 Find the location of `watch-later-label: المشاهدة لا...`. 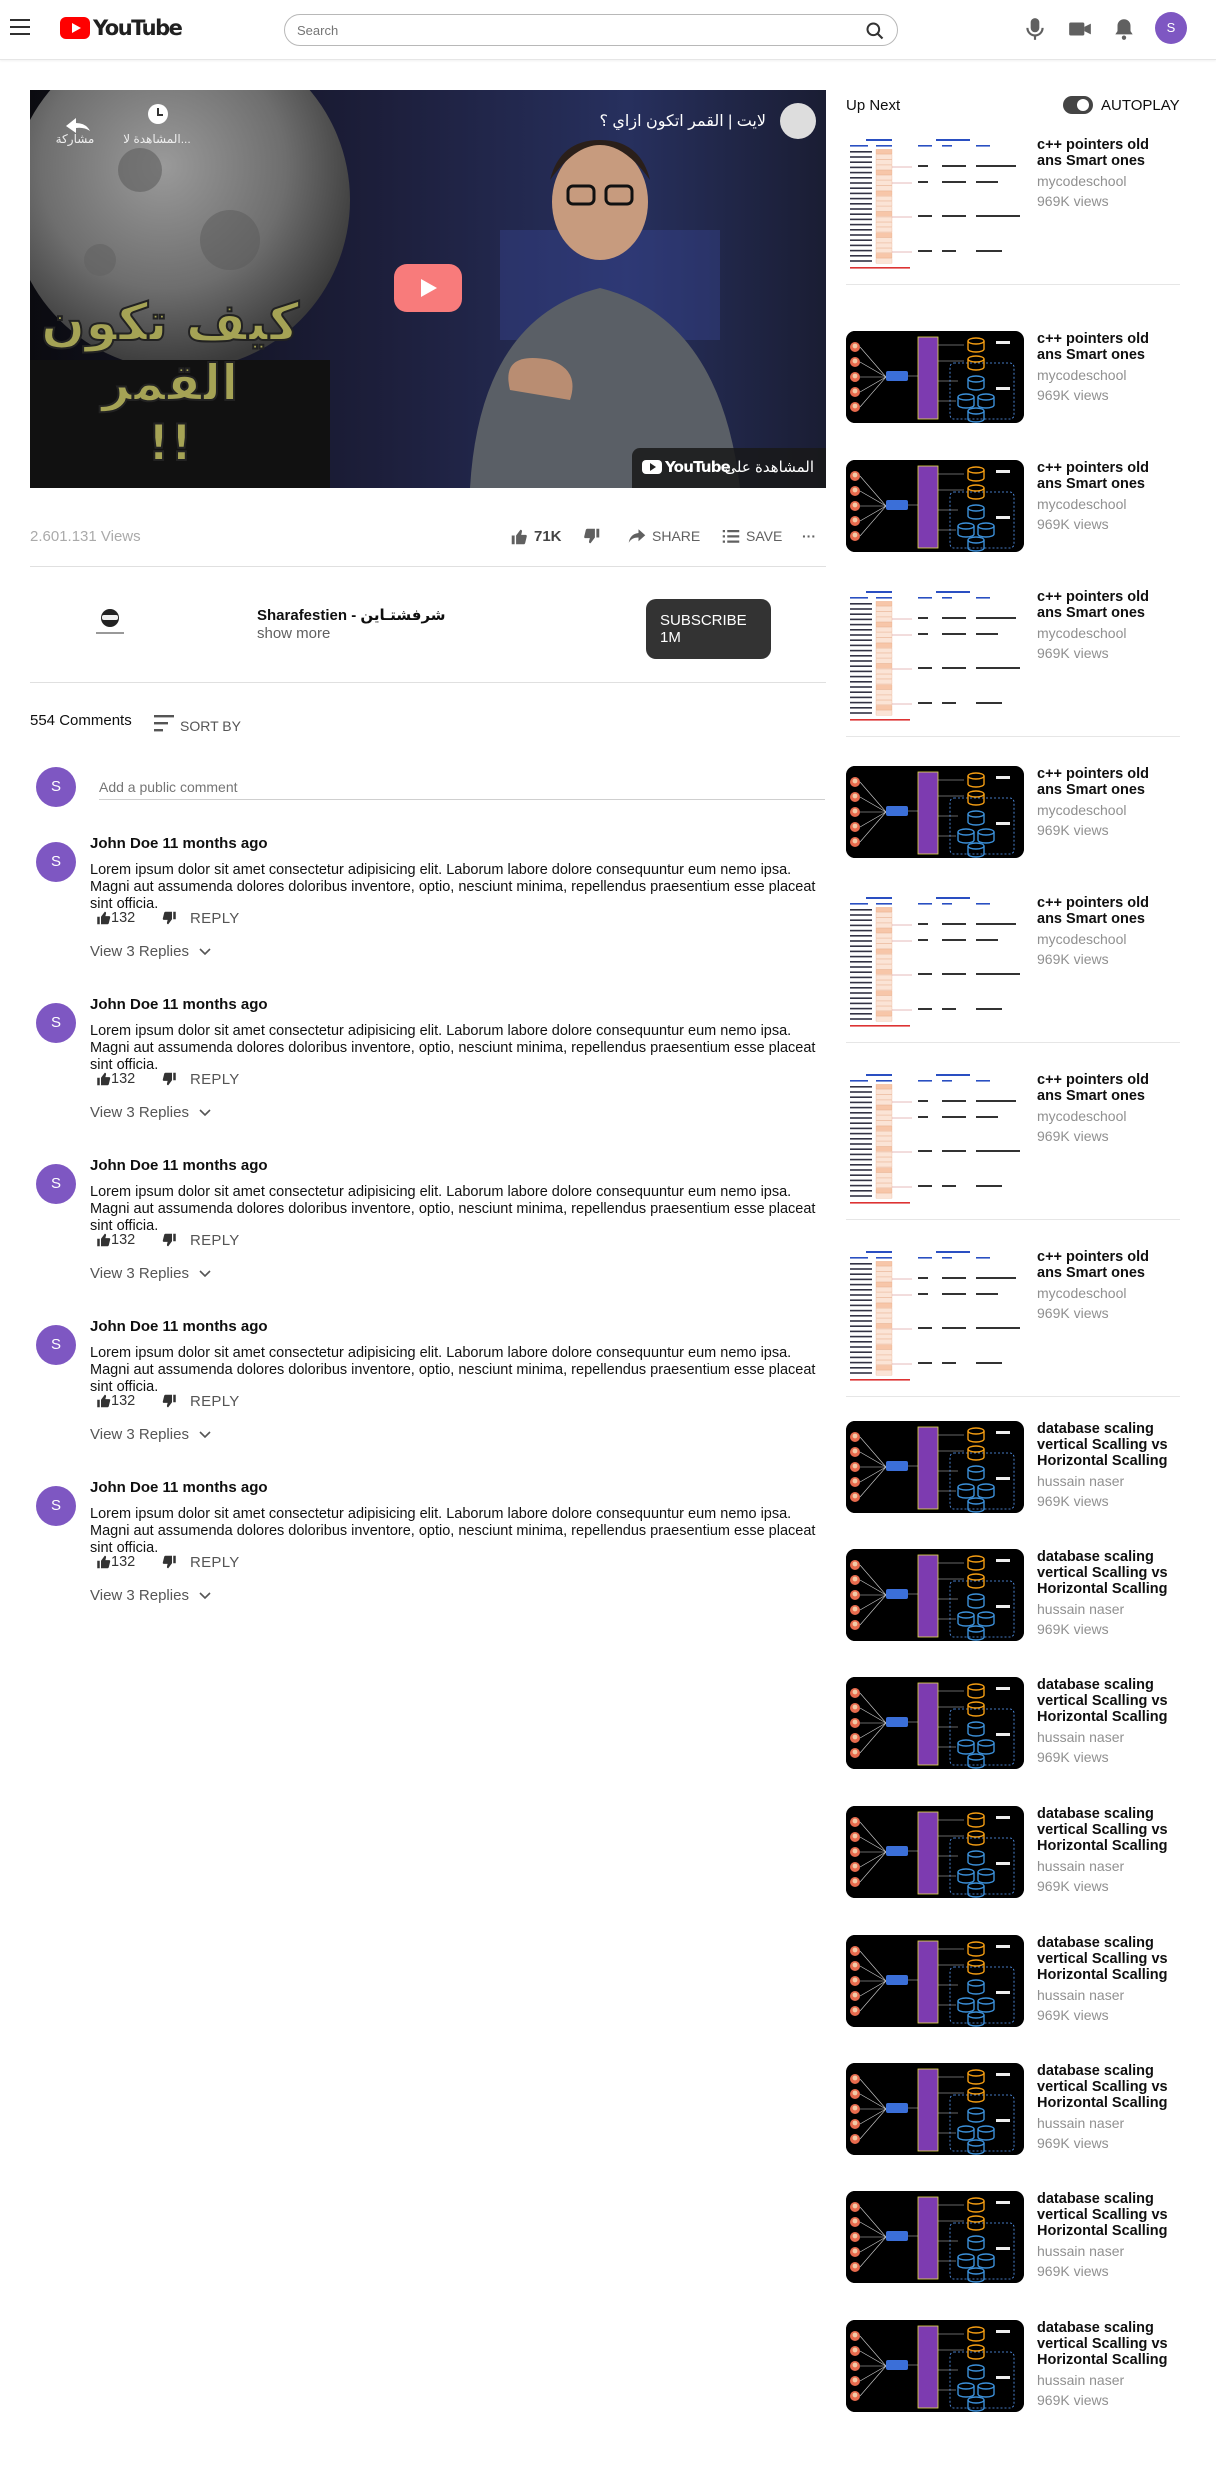

watch-later-label: المشاهدة لا... is located at coordinates (157, 139).